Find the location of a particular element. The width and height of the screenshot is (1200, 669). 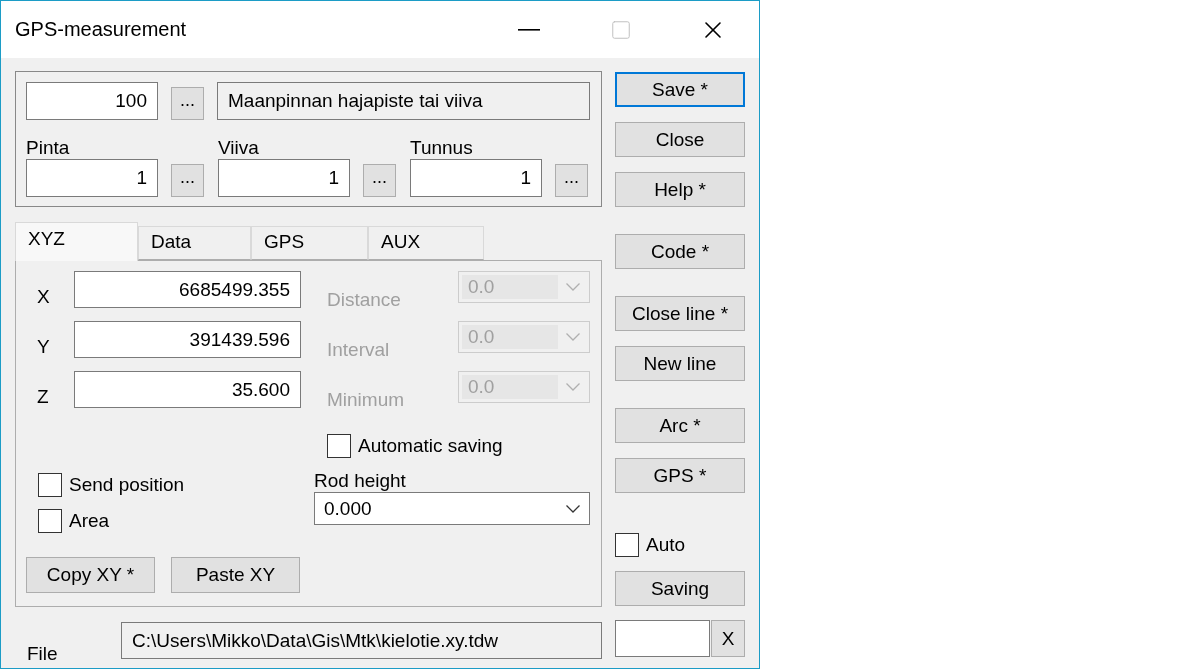

checkbox-label: Area is located at coordinates (89, 521).